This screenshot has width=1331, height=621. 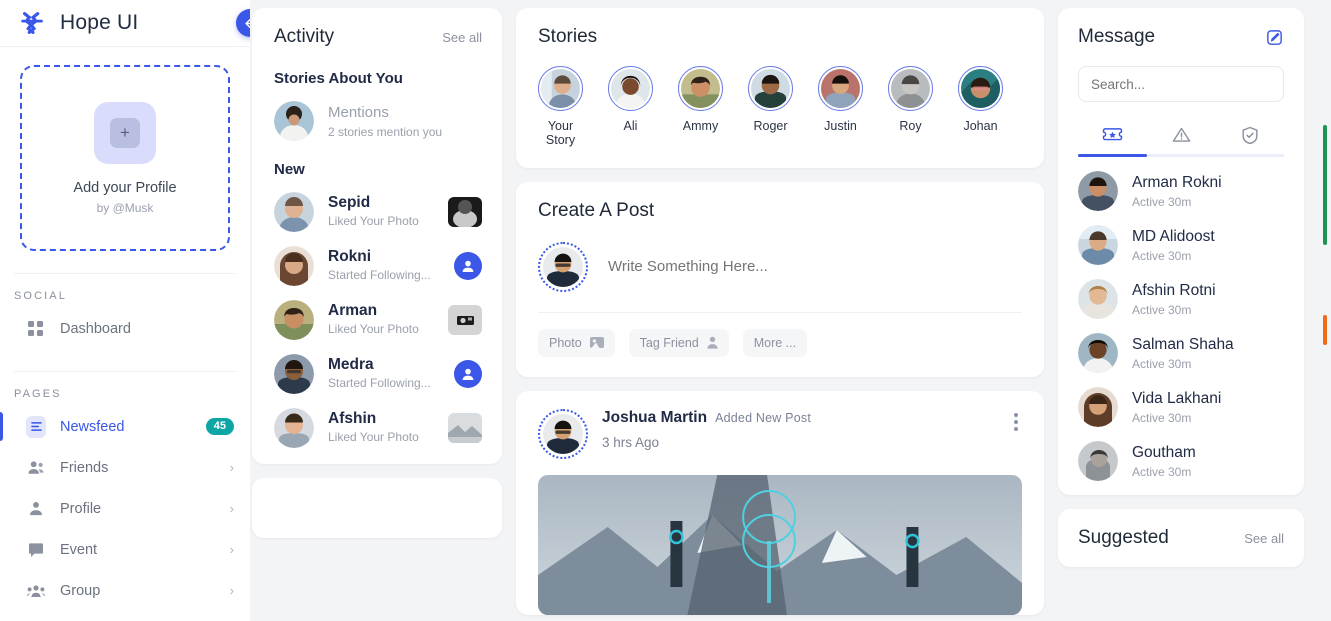 I want to click on tab-alerts, so click(x=1181, y=135).